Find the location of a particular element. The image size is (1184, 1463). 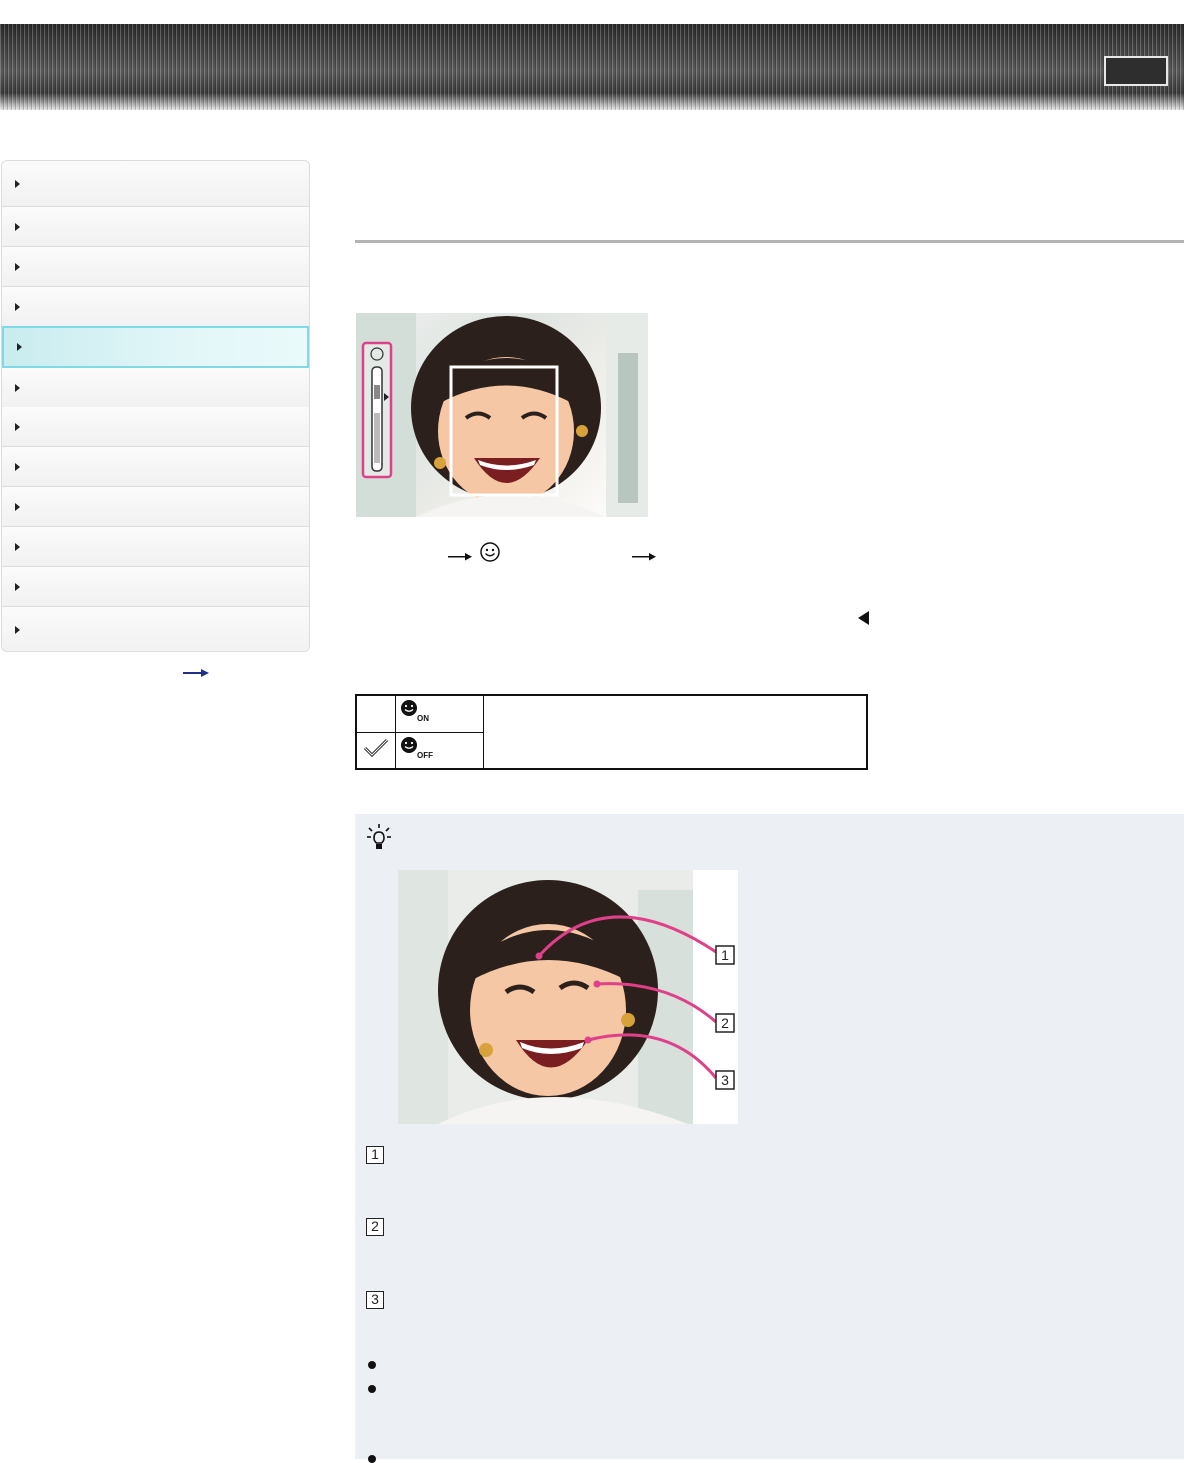

smile-off-icon: OFF is located at coordinates (417, 748).